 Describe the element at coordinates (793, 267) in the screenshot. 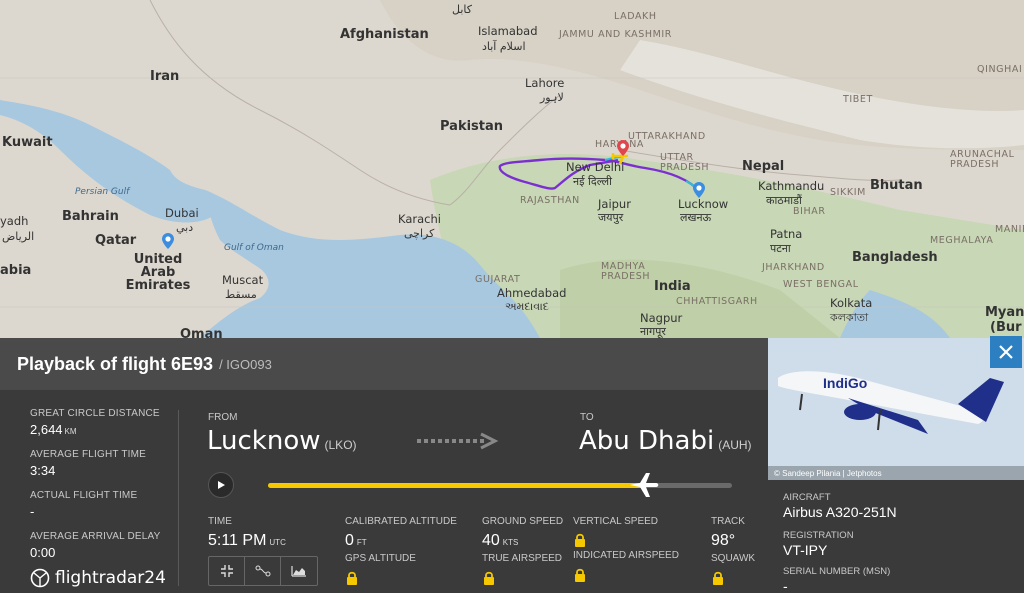

I see `map-label-jharkhand: JHARKHAND` at that location.